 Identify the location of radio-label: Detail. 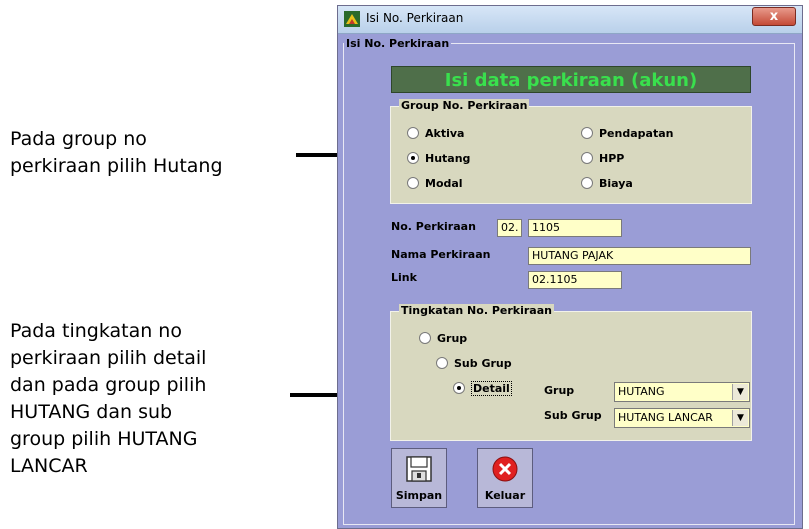
(491, 388).